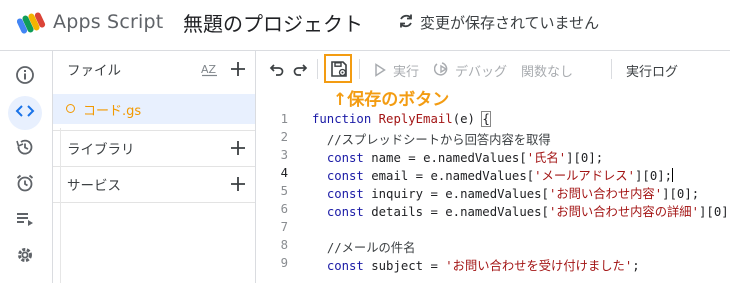 The image size is (730, 283). What do you see at coordinates (415, 119) in the screenshot?
I see `code-function-name: ReplyEmail` at bounding box center [415, 119].